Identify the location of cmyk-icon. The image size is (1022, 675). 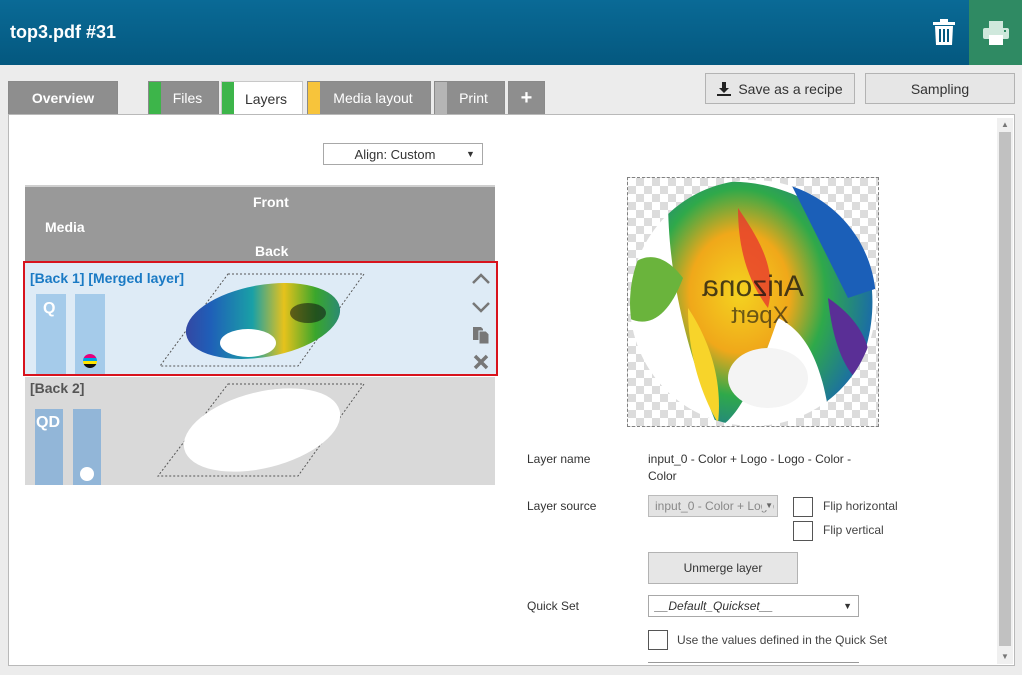
(90, 361).